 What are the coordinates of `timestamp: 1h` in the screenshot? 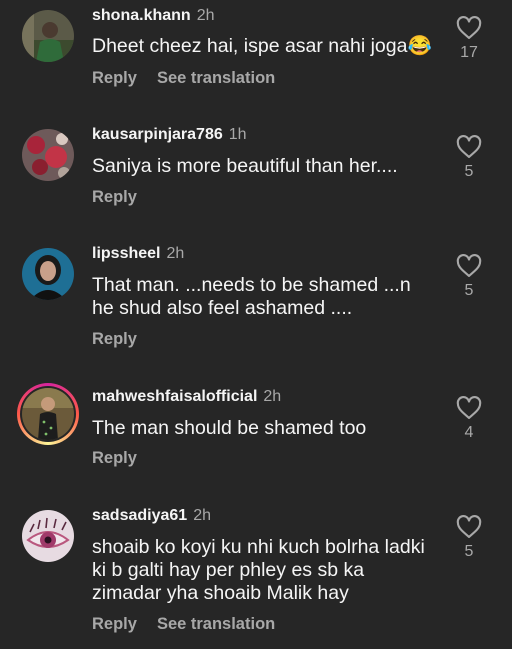 It's located at (237, 134).